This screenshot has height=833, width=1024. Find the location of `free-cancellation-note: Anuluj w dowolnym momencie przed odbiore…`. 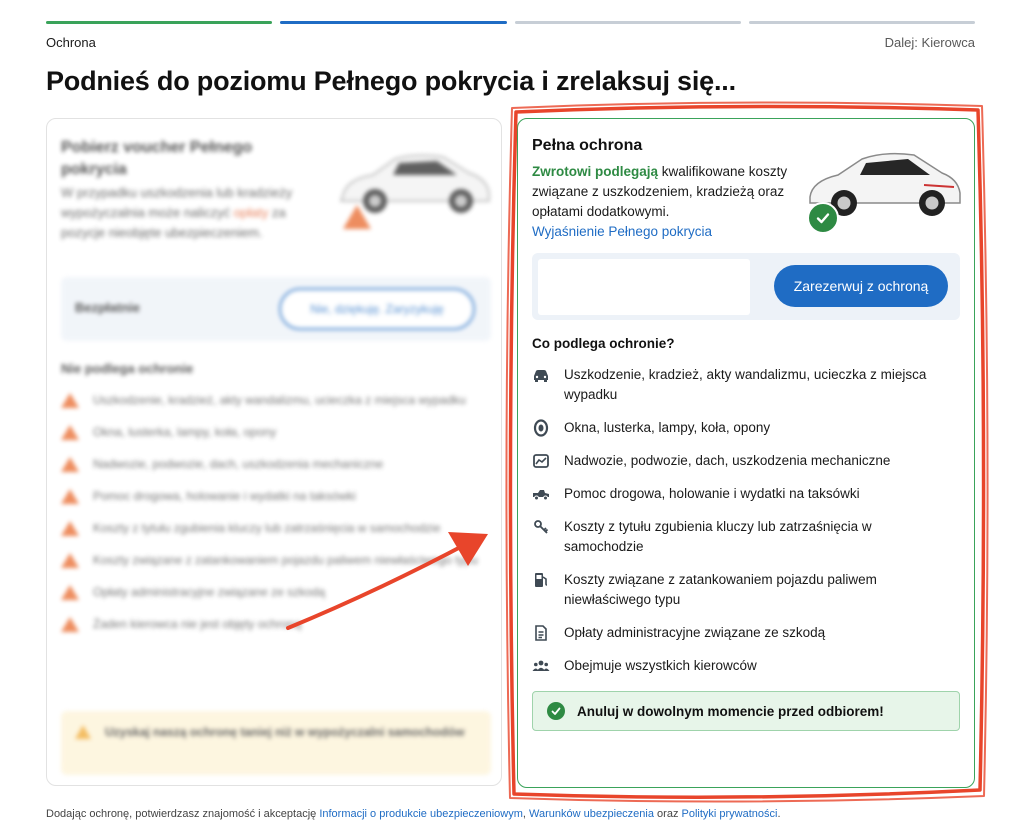

free-cancellation-note: Anuluj w dowolnym momencie przed odbiore… is located at coordinates (746, 711).